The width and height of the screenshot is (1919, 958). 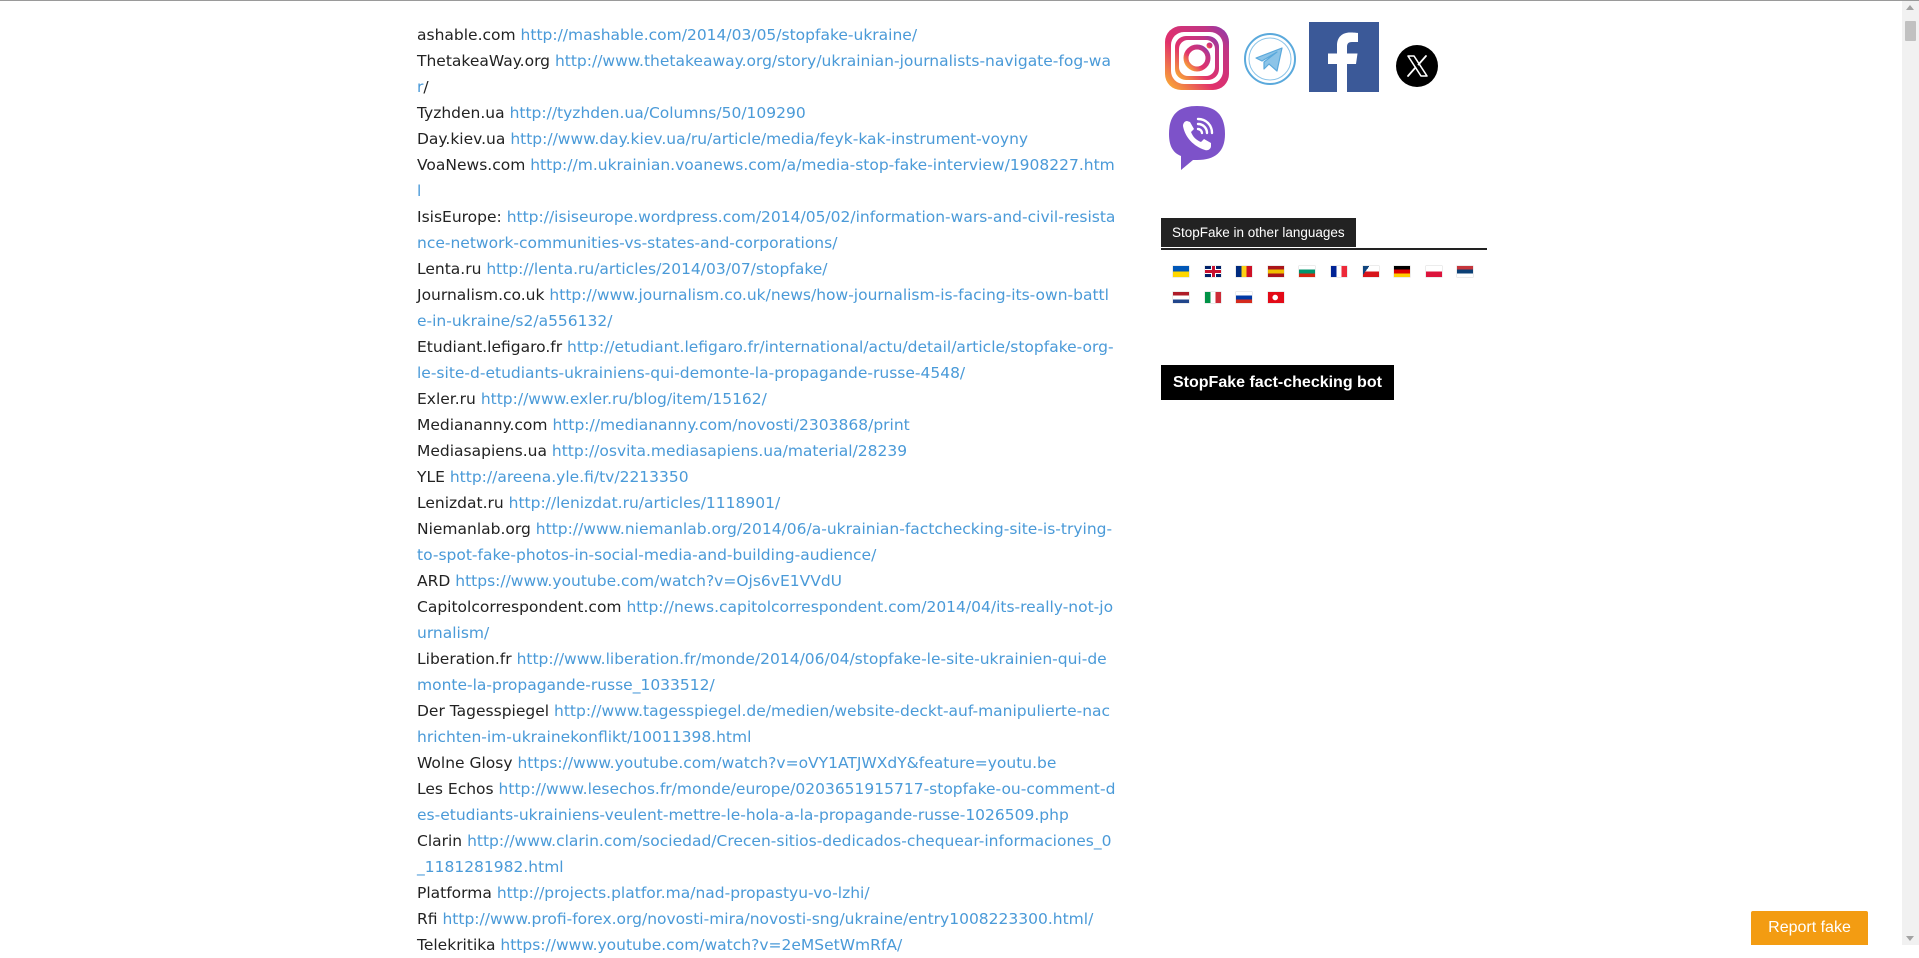 I want to click on facebook-icon, so click(x=1344, y=57).